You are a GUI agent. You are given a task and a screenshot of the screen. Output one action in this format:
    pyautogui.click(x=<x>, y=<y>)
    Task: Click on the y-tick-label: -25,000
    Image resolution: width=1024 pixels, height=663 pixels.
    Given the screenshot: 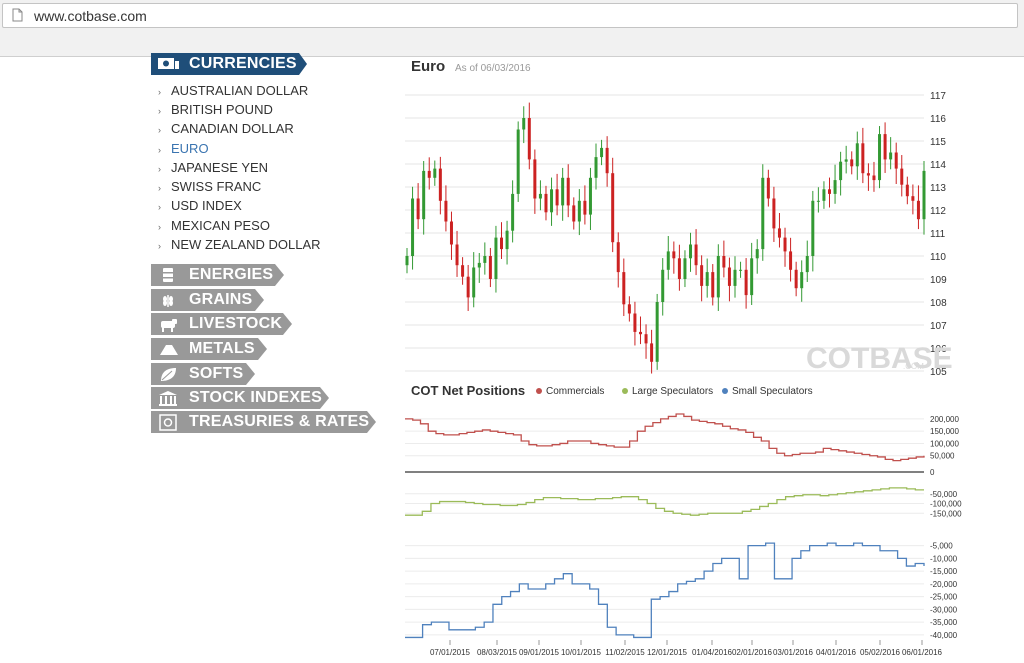 What is the action you would take?
    pyautogui.click(x=944, y=597)
    